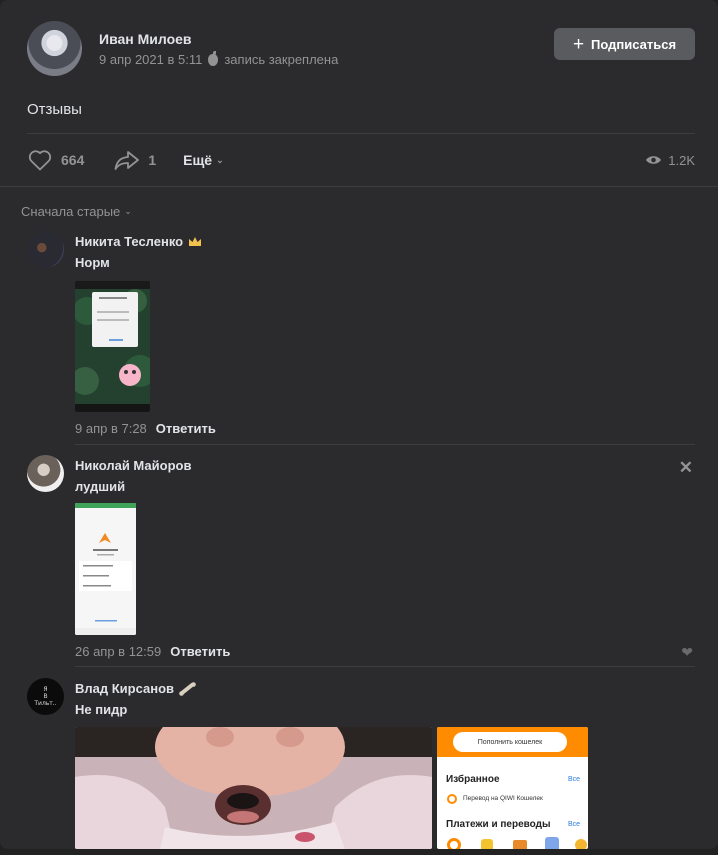 This screenshot has width=718, height=855. Describe the element at coordinates (71, 211) in the screenshot. I see `sort-label: Сначала старые` at that location.